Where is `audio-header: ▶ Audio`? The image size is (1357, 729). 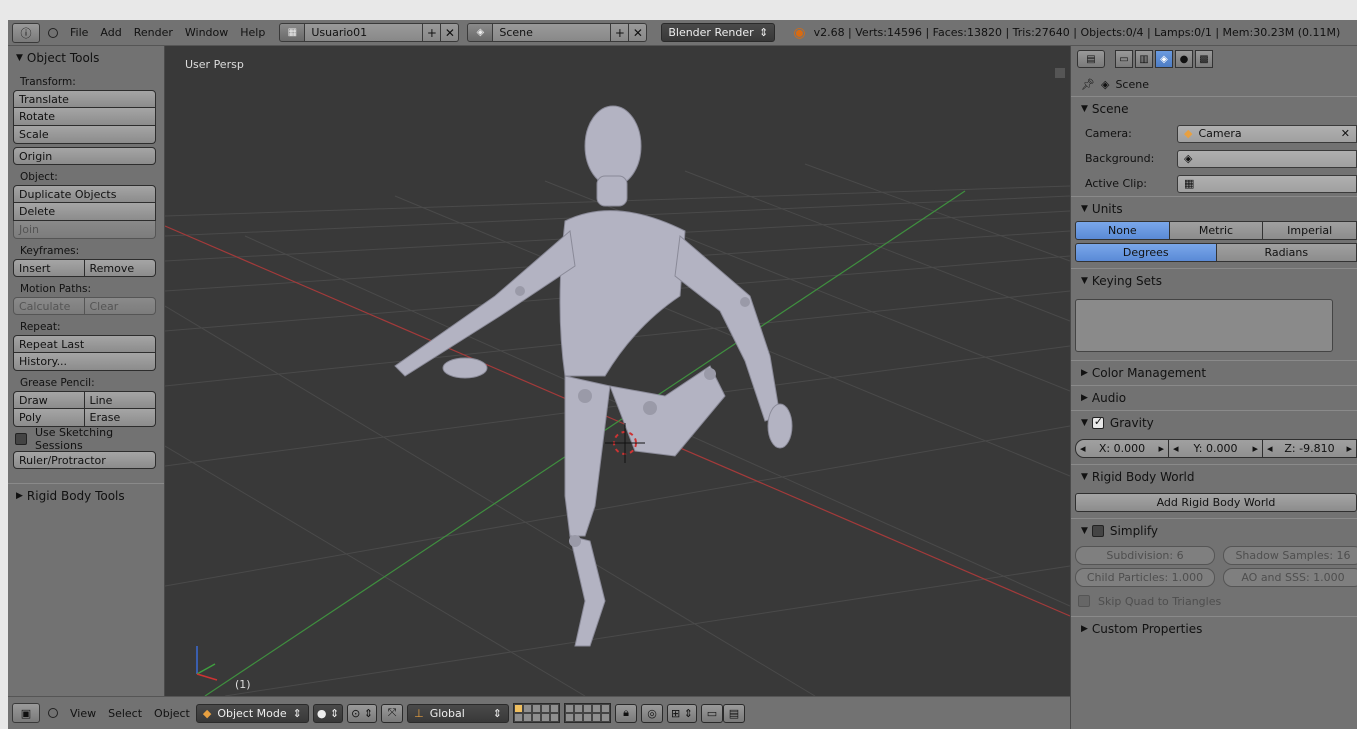
audio-header: ▶ Audio is located at coordinates (1214, 398).